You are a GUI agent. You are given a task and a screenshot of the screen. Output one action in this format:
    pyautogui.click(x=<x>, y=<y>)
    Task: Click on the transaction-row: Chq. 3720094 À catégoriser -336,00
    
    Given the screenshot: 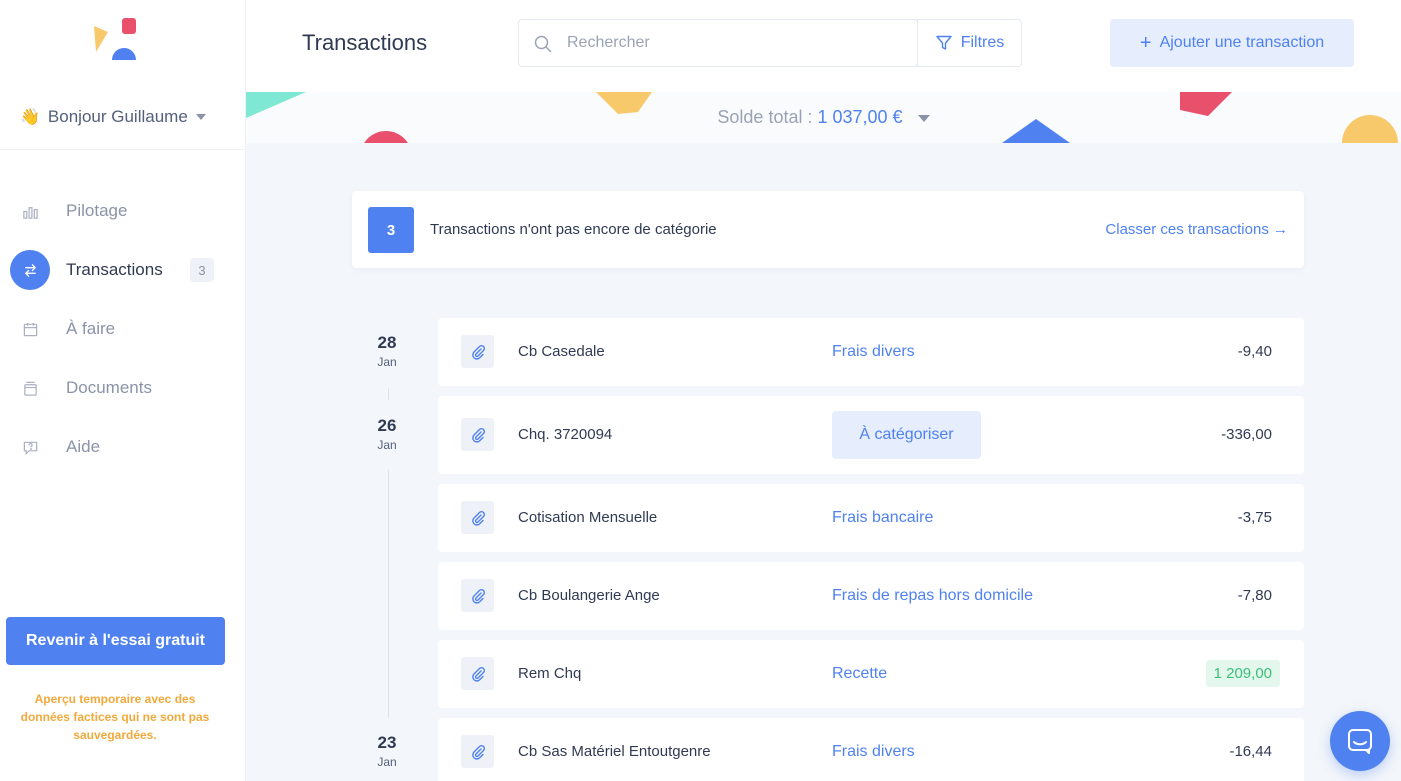 What is the action you would take?
    pyautogui.click(x=871, y=435)
    